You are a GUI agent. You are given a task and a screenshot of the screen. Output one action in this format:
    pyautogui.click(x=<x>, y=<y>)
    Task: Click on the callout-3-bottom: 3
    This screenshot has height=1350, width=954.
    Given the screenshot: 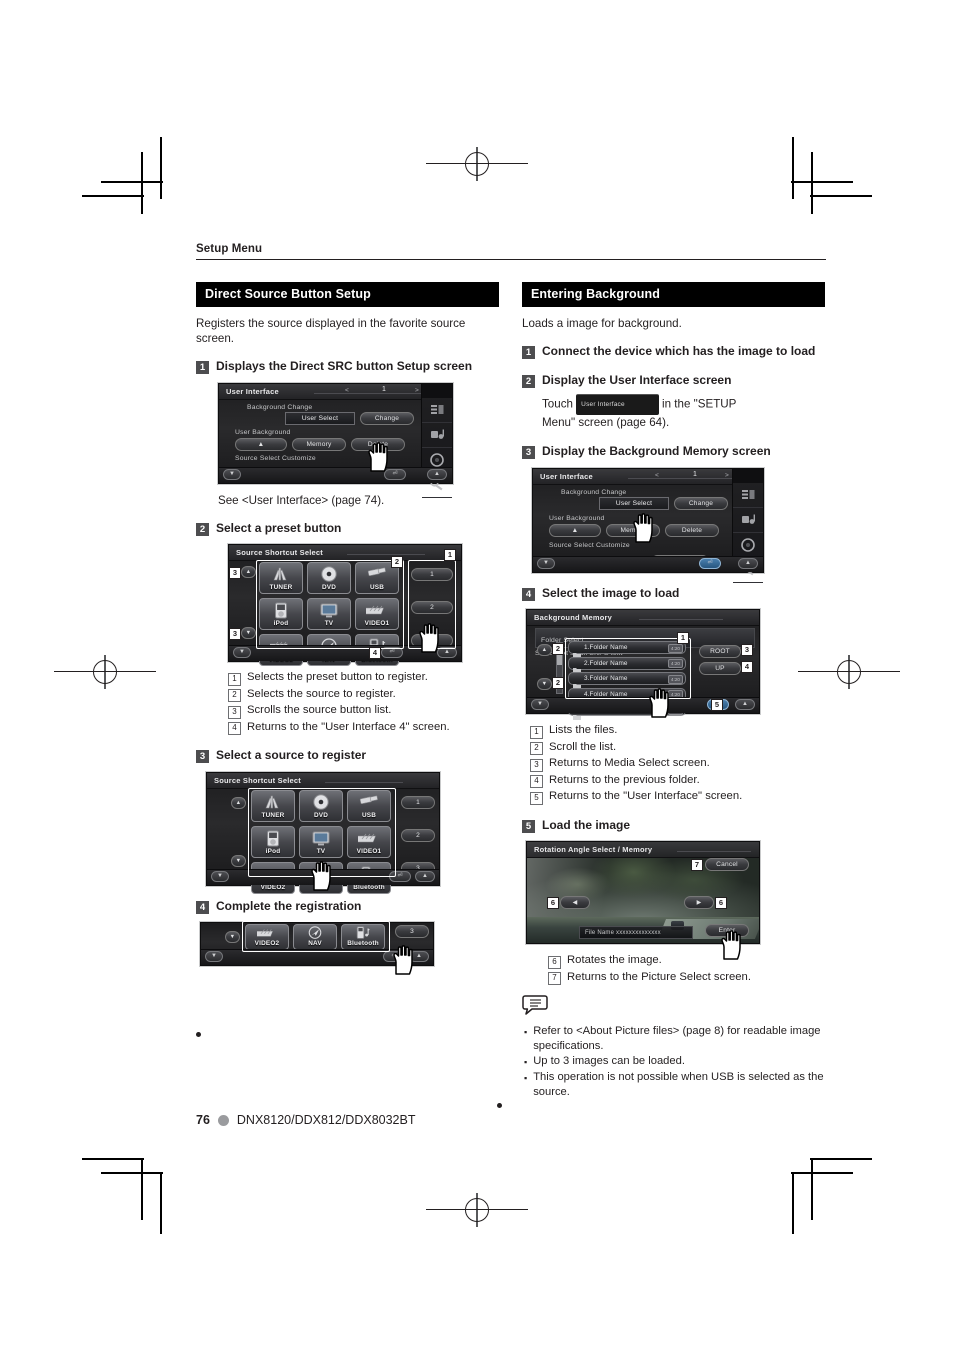 What is the action you would take?
    pyautogui.click(x=235, y=634)
    